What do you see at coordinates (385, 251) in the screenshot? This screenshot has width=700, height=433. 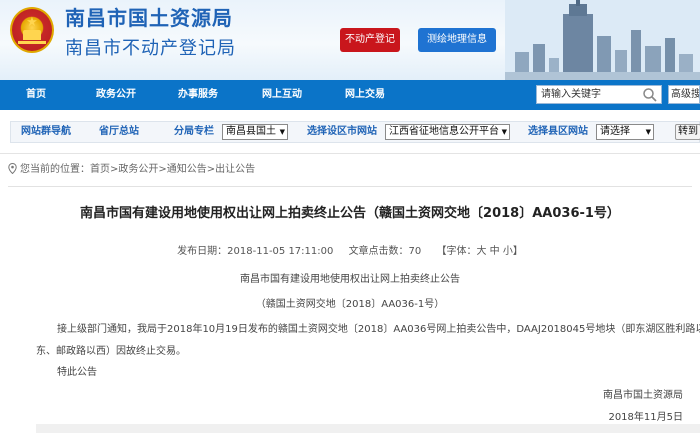 I see `view-count: 文章点击数：70` at bounding box center [385, 251].